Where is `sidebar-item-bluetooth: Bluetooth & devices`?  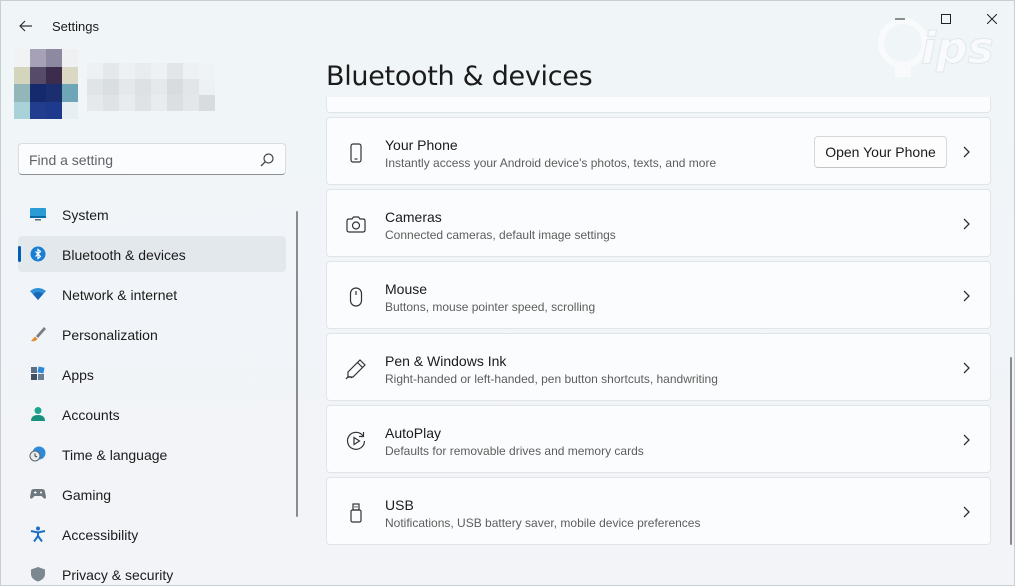
sidebar-item-bluetooth: Bluetooth & devices is located at coordinates (152, 254).